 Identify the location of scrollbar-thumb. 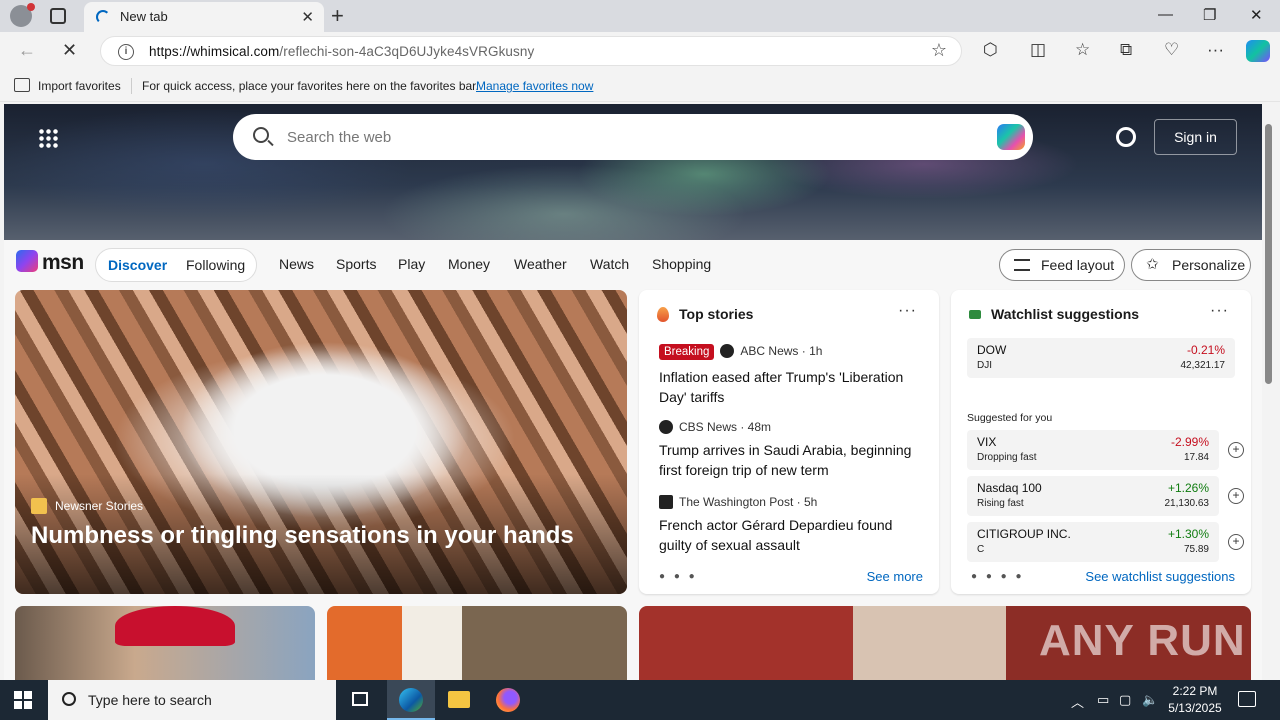
(1268, 254).